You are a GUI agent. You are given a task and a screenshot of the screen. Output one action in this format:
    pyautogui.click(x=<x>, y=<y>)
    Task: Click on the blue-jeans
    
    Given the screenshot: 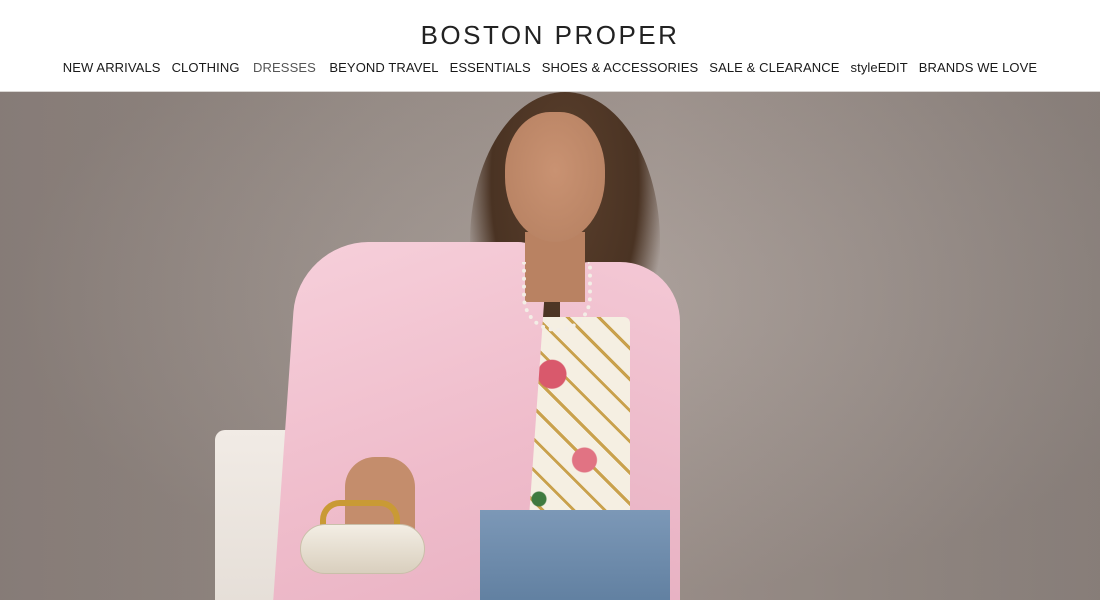 What is the action you would take?
    pyautogui.click(x=575, y=555)
    